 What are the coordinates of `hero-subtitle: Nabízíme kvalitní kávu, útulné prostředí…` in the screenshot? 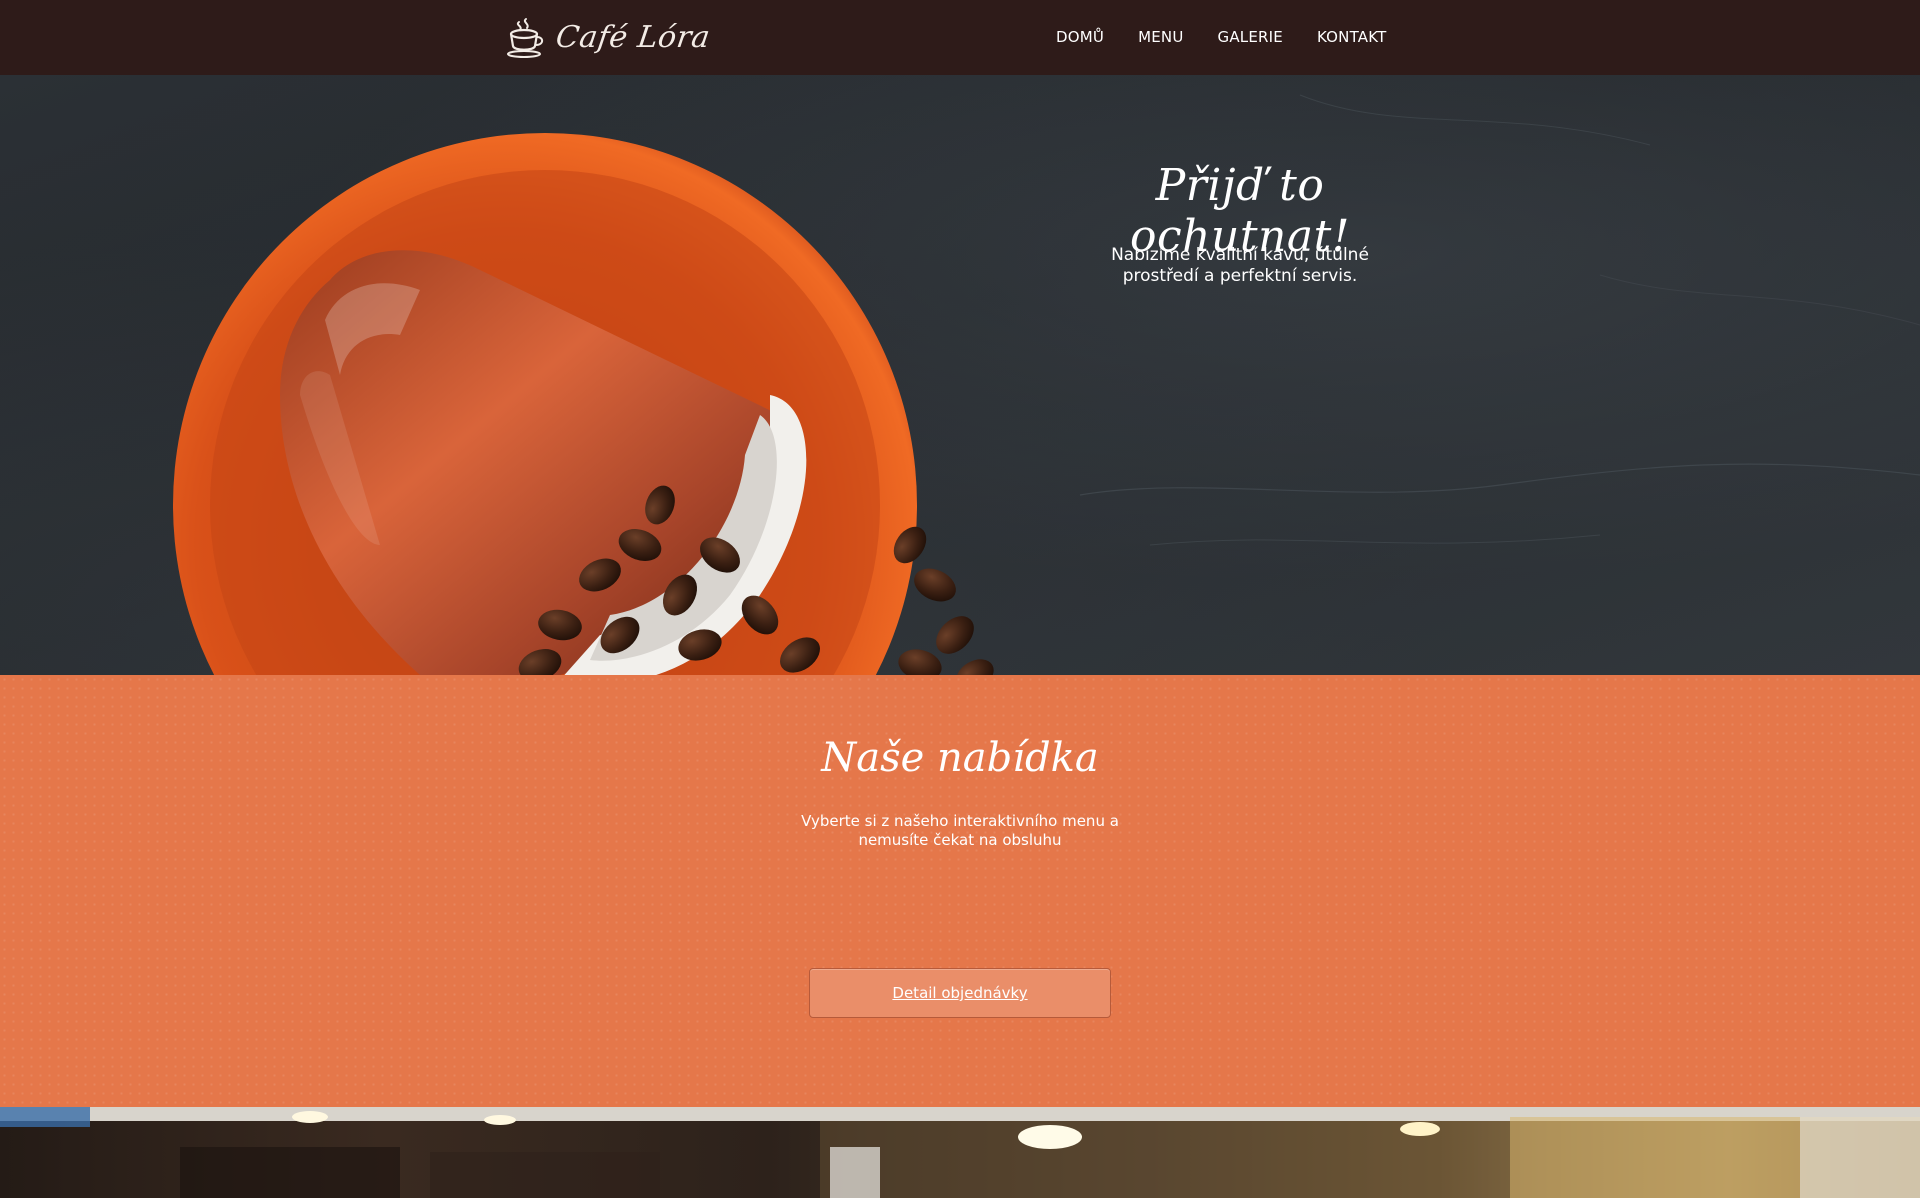 It's located at (1240, 265).